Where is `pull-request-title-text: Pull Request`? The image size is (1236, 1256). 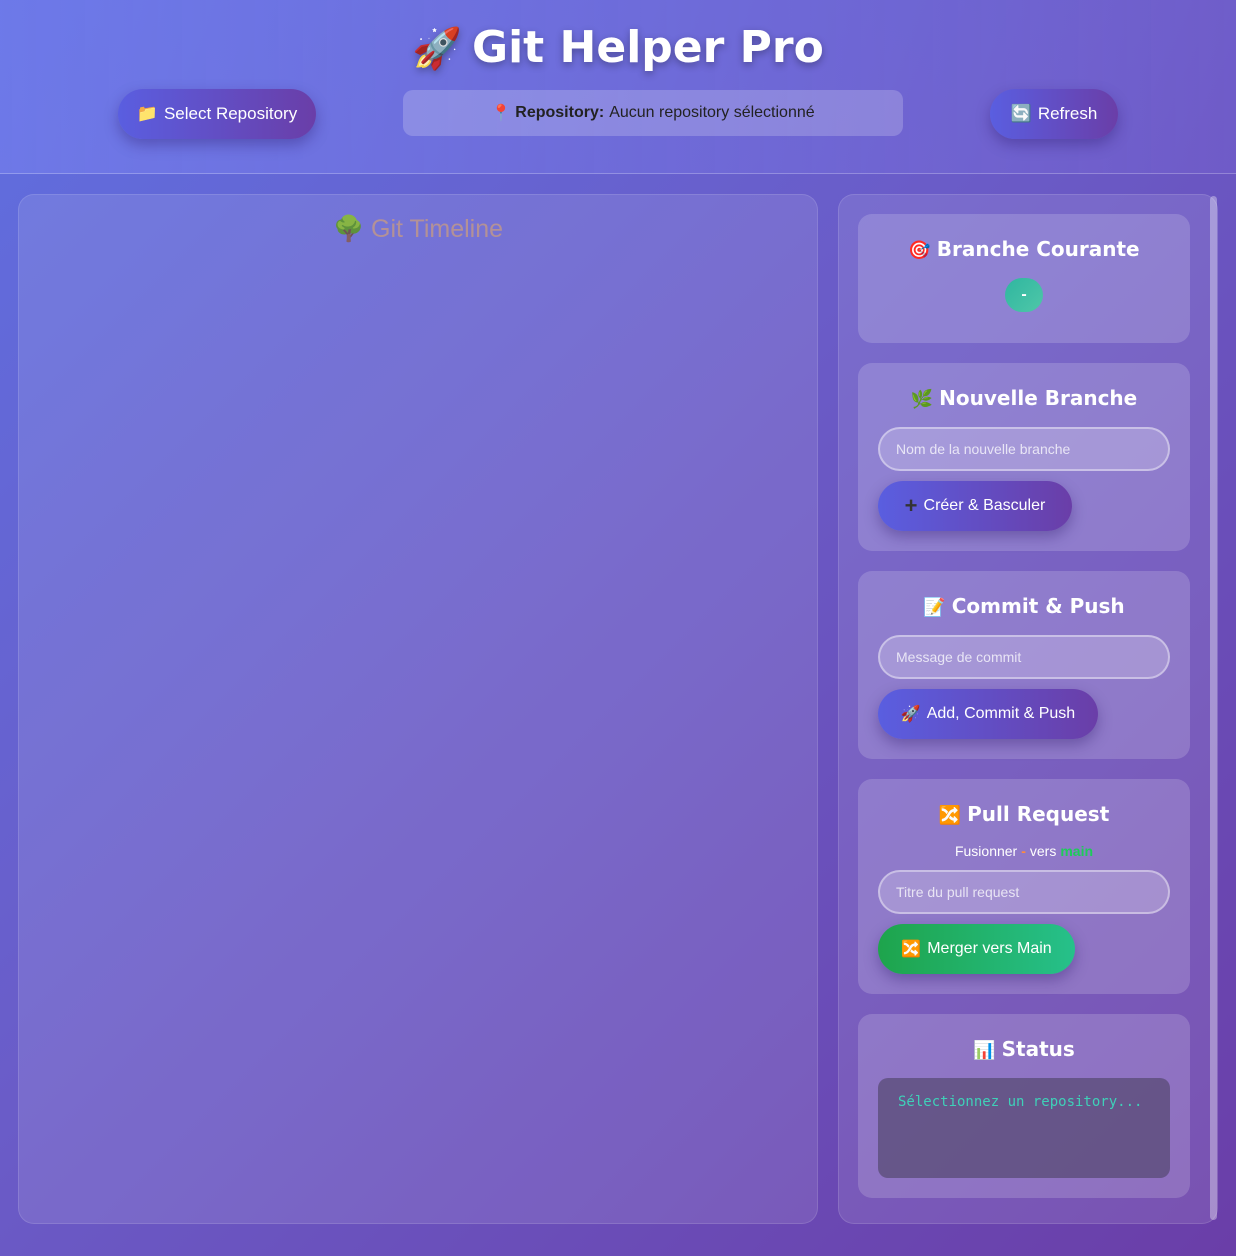
pull-request-title-text: Pull Request is located at coordinates (1038, 814).